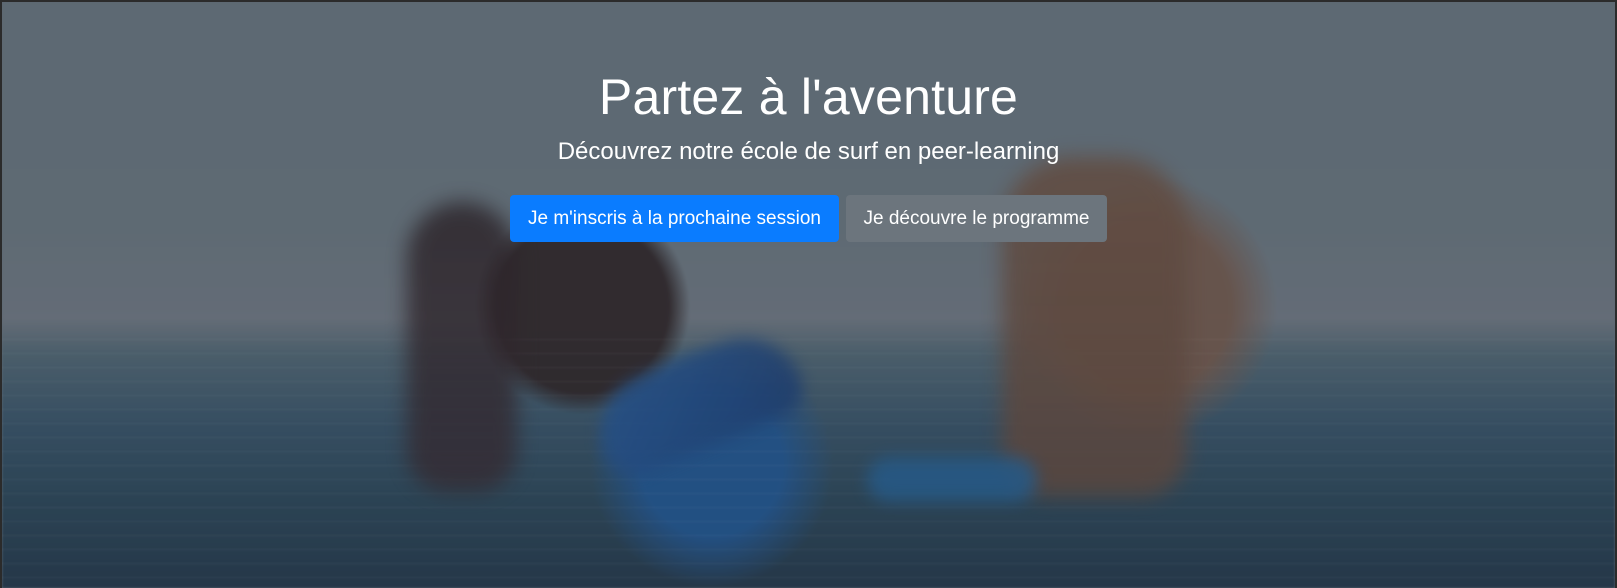 The height and width of the screenshot is (588, 1617). What do you see at coordinates (674, 219) in the screenshot?
I see `signup-next-session-button: Je m'inscris à la prochaine session` at bounding box center [674, 219].